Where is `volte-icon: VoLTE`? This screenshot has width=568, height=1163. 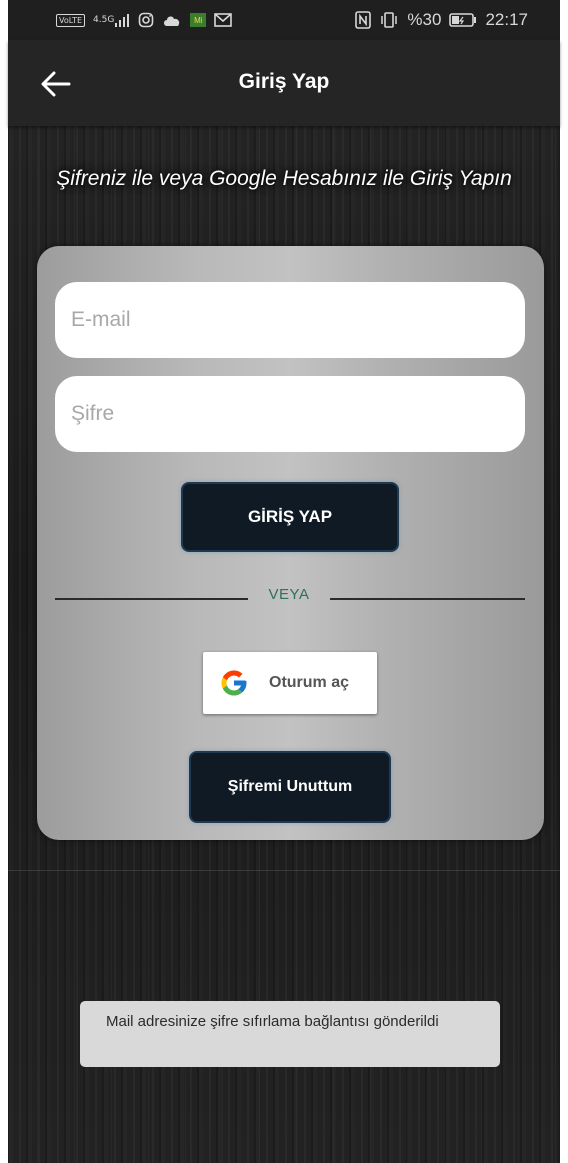 volte-icon: VoLTE is located at coordinates (71, 20).